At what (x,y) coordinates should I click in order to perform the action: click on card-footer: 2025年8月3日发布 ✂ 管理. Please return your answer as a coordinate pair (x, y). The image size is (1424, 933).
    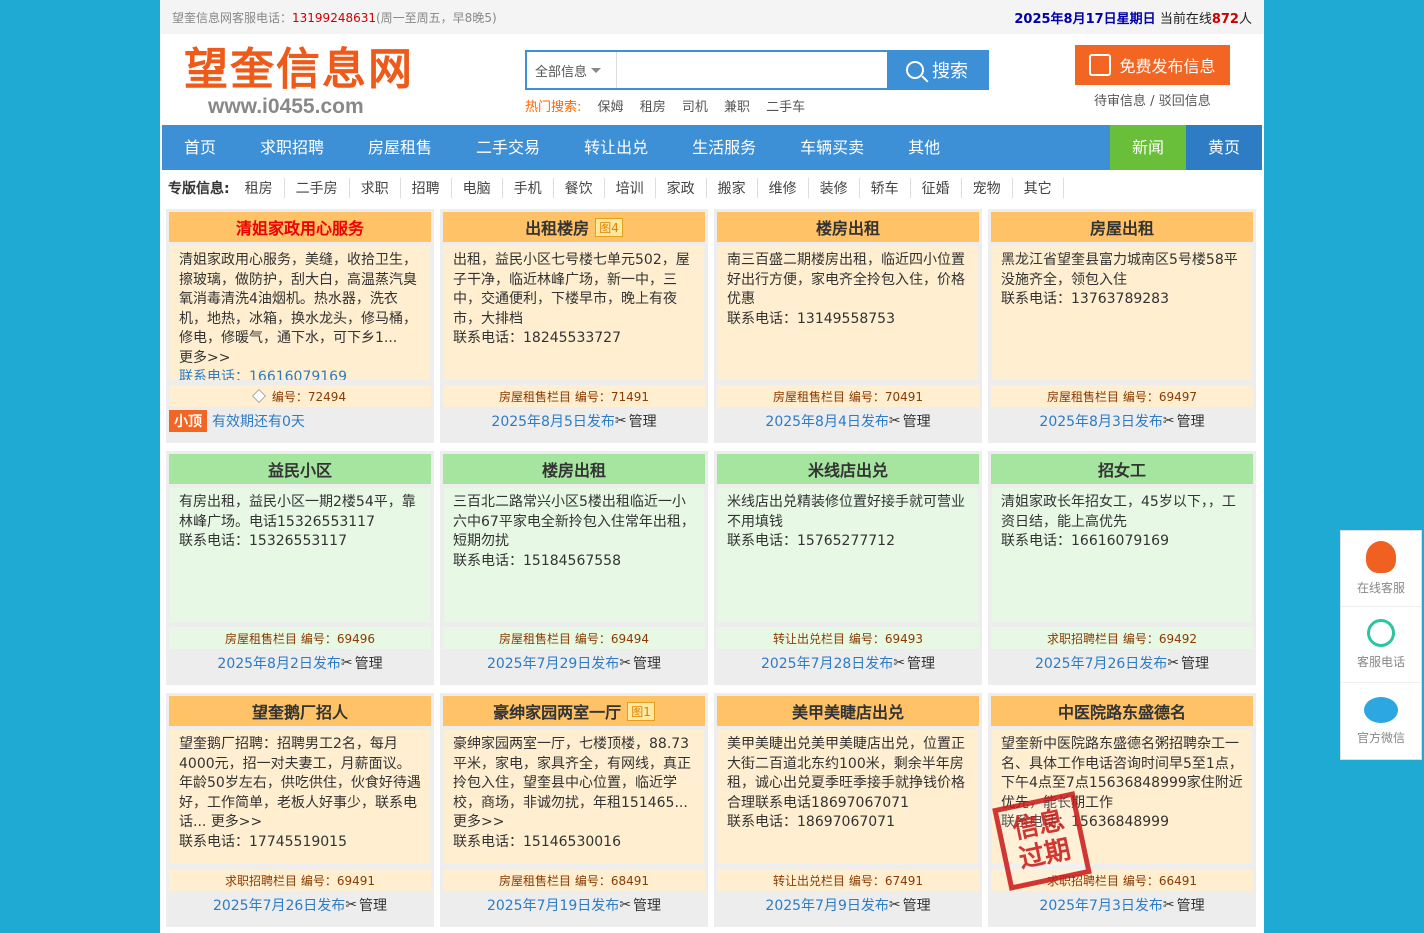
    Looking at the image, I should click on (1122, 421).